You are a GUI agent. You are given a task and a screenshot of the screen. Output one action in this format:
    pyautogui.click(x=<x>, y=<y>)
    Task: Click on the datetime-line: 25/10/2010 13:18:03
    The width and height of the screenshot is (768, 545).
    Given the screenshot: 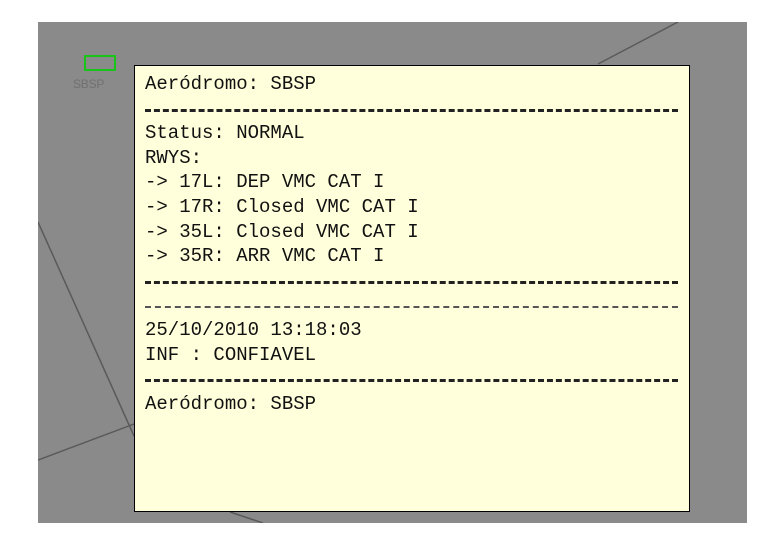 What is the action you would take?
    pyautogui.click(x=253, y=329)
    